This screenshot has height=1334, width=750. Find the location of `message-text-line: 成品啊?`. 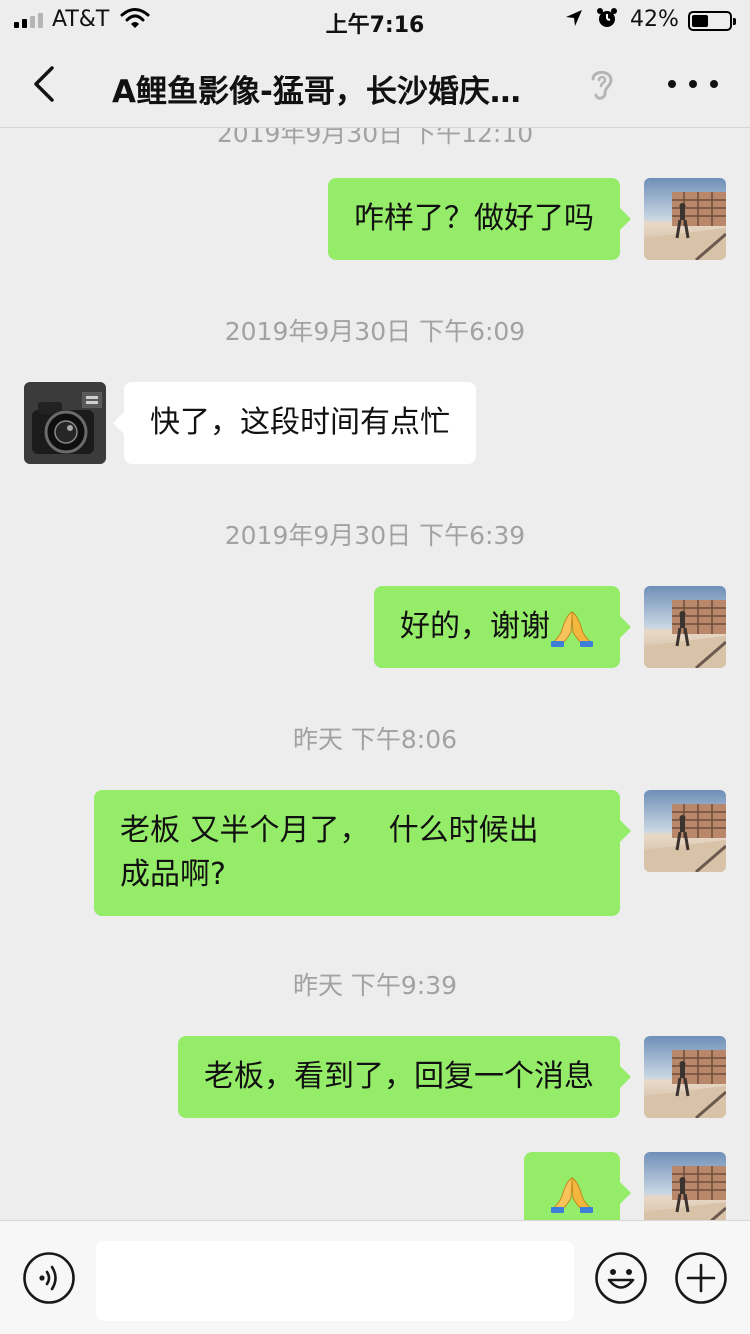

message-text-line: 成品啊? is located at coordinates (173, 874).